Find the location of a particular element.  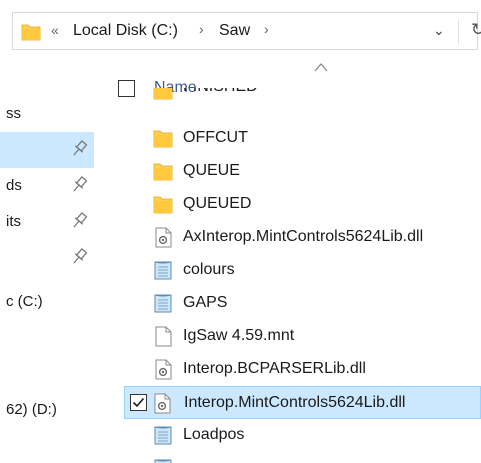

breadcrumb-local-disk: Local Disk (C:) is located at coordinates (125, 31).